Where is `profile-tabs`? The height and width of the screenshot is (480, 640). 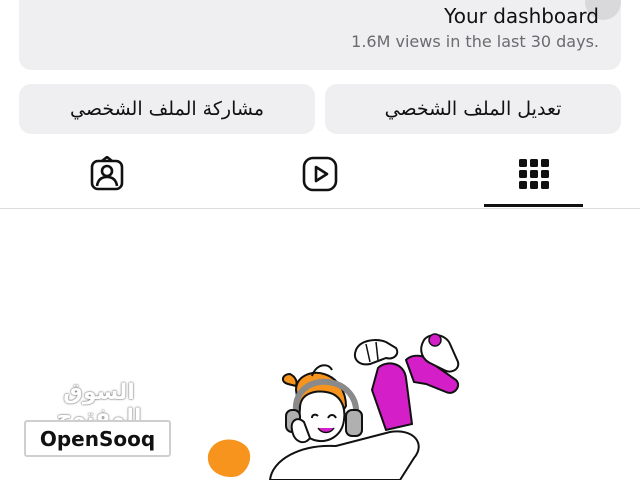
profile-tabs is located at coordinates (320, 175).